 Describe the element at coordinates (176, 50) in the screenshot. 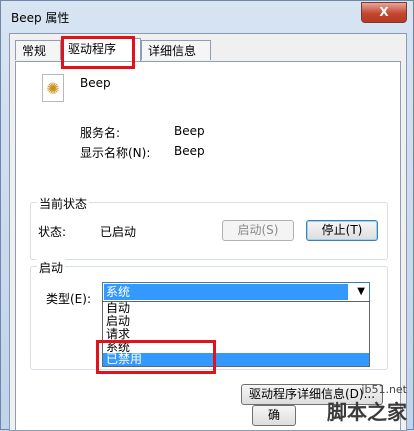

I see `tab-details: 详细信息` at that location.